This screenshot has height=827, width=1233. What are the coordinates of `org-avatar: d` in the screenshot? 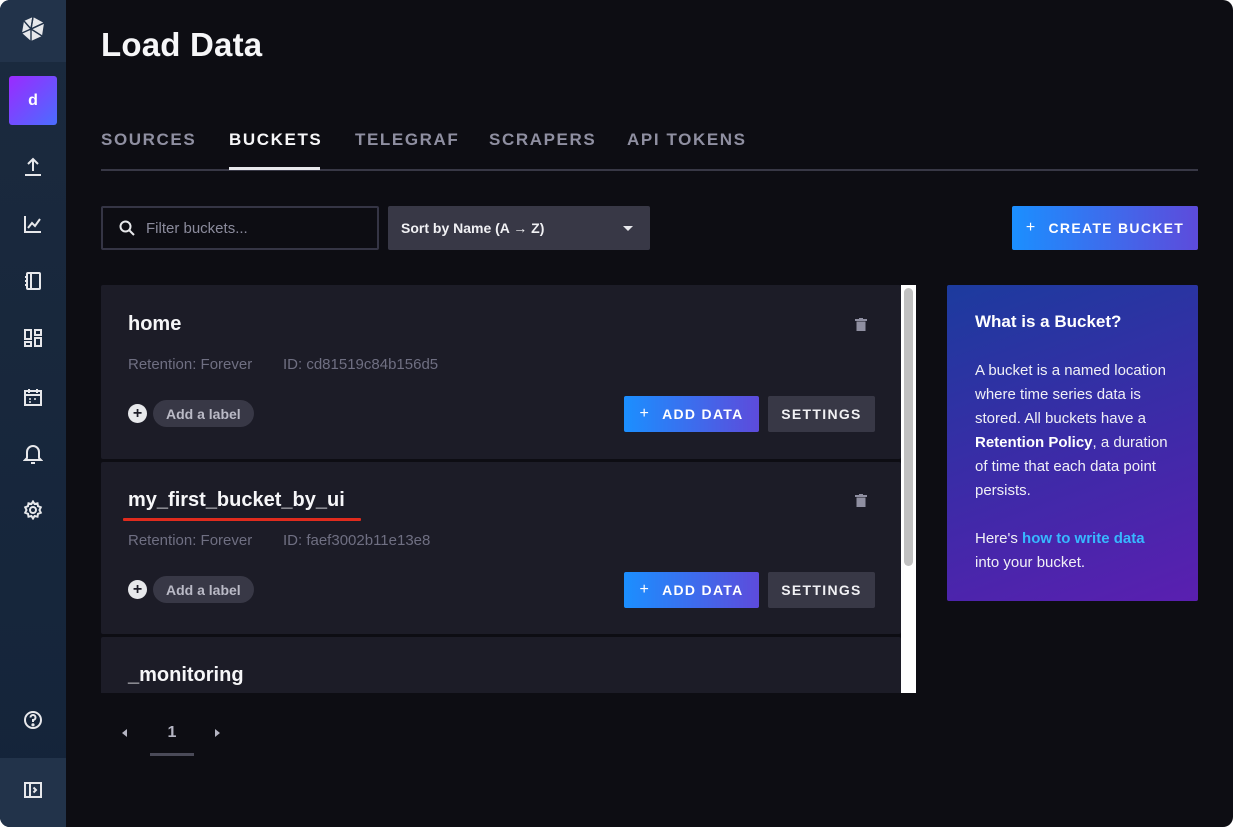 It's located at (33, 100).